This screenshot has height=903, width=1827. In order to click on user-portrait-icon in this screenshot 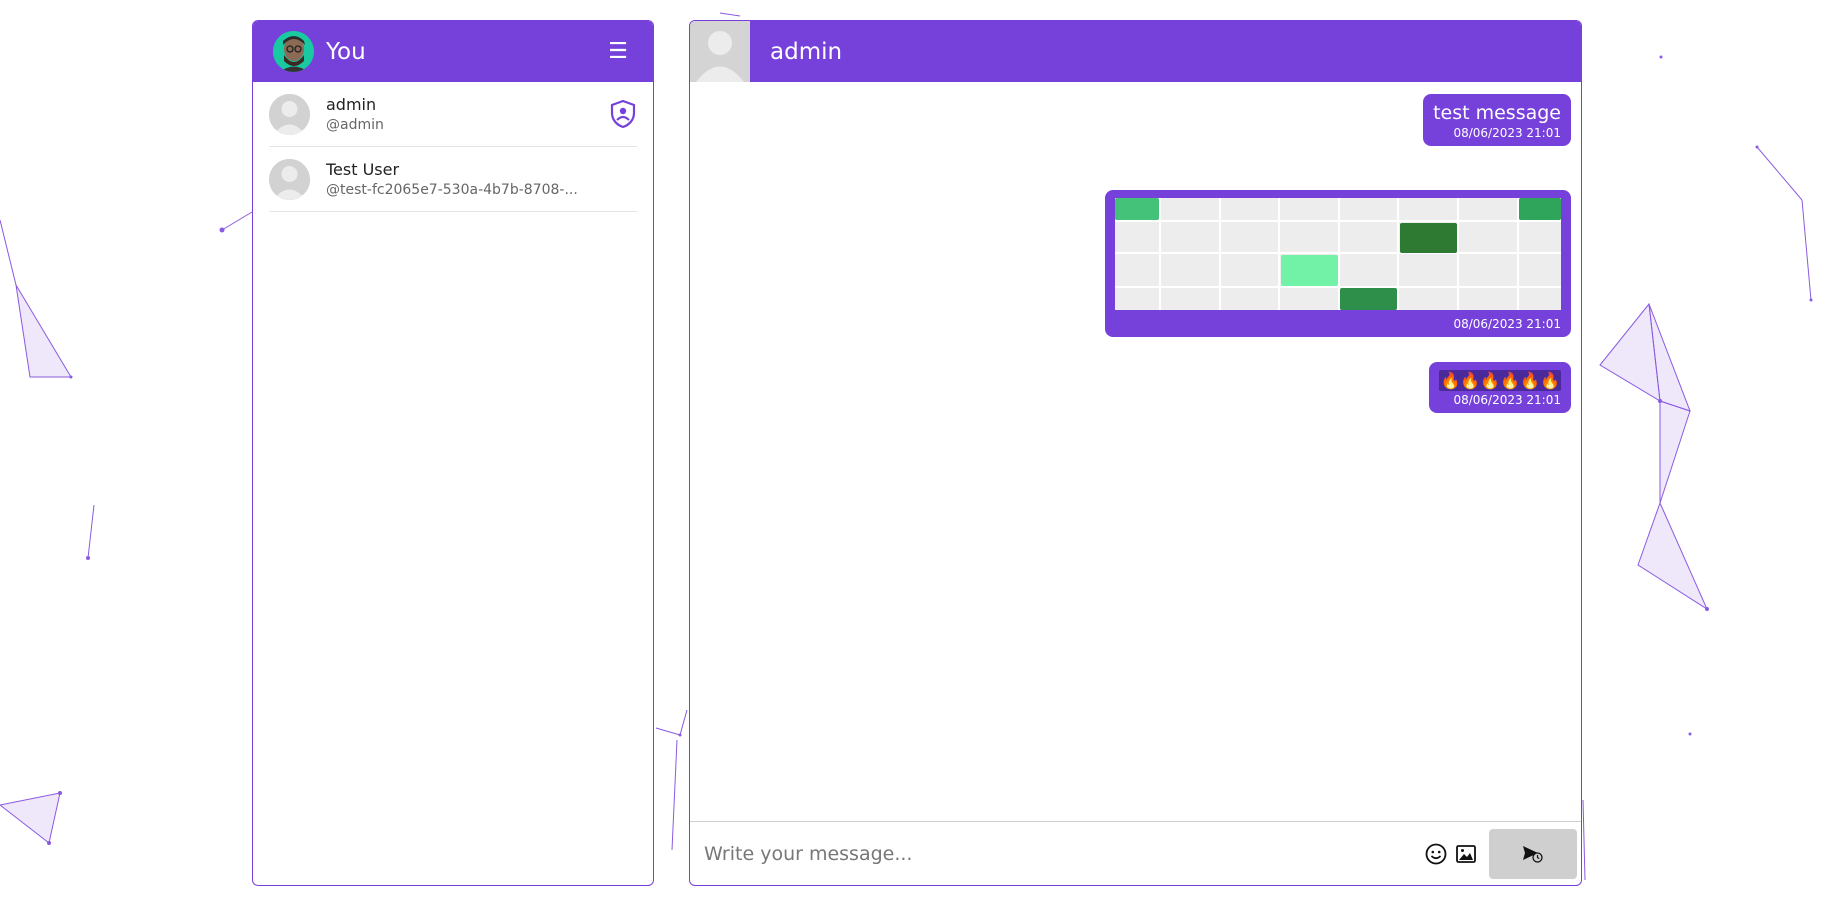, I will do `click(293, 51)`.